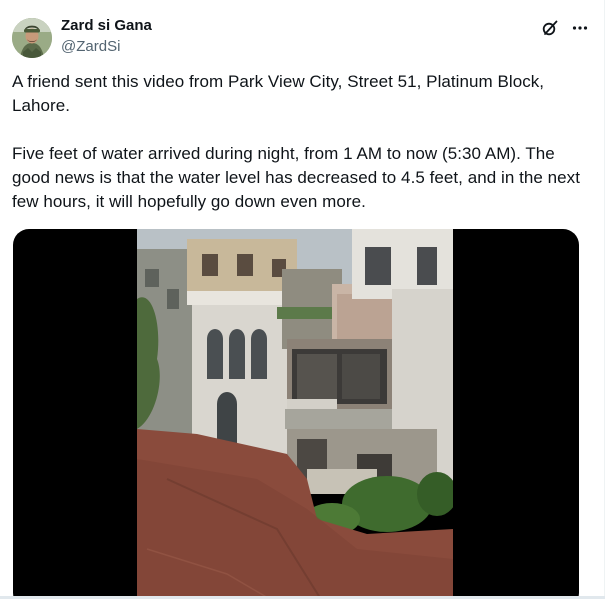  I want to click on display-name: Zard si Gana, so click(106, 26).